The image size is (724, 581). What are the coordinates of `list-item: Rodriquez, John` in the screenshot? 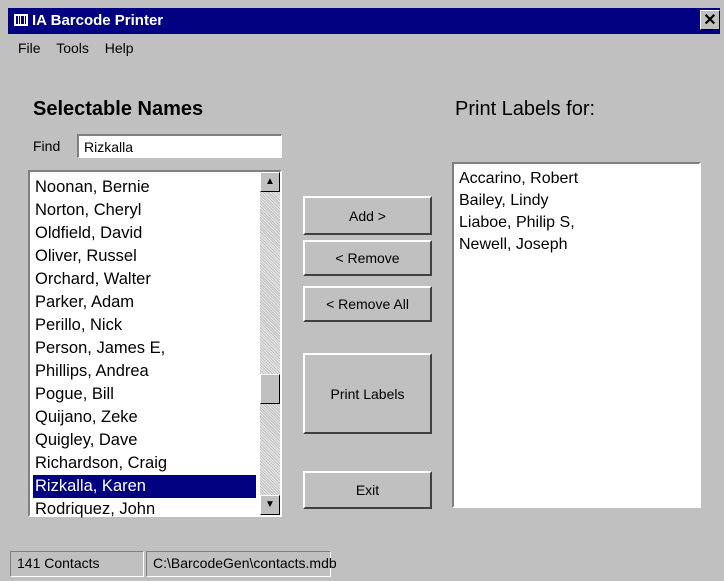 It's located at (144, 509).